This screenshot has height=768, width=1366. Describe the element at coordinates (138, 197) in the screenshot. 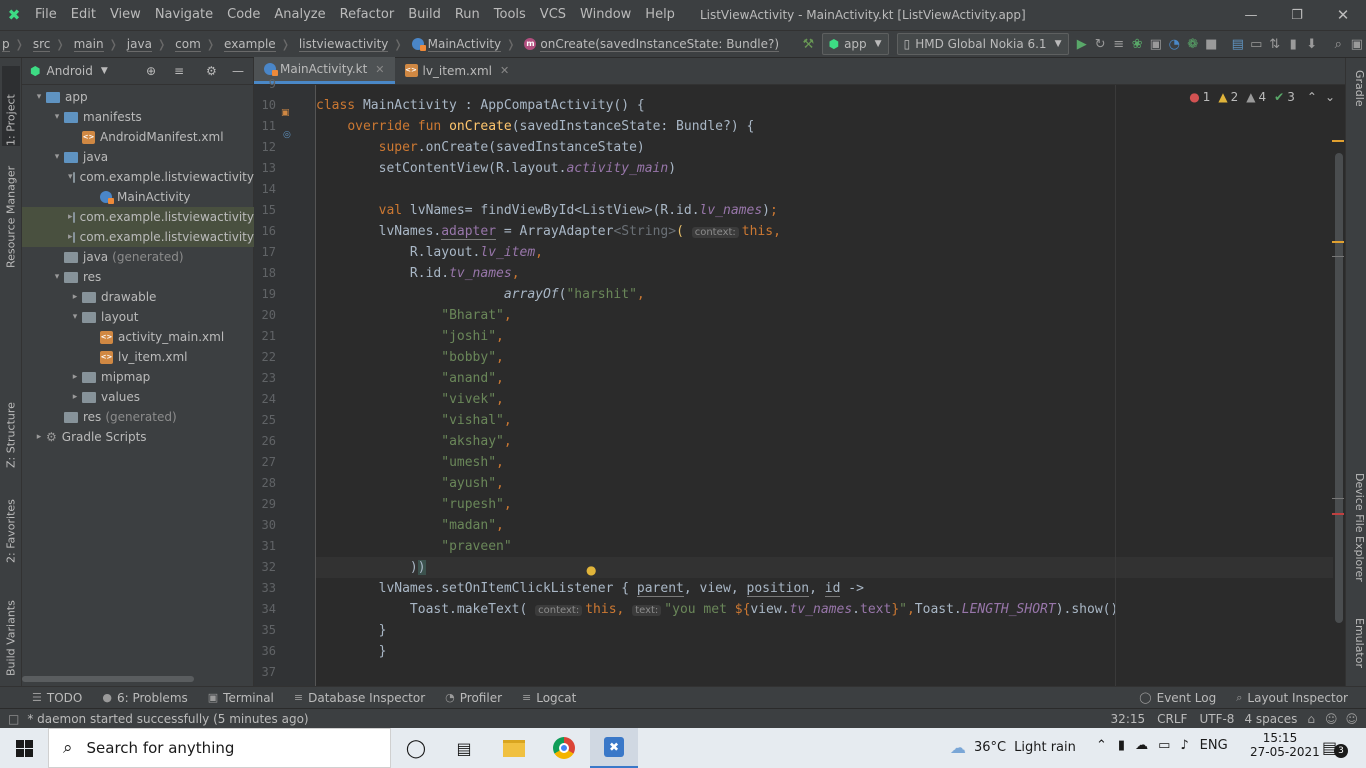

I see `tree-item: MainActivity` at that location.